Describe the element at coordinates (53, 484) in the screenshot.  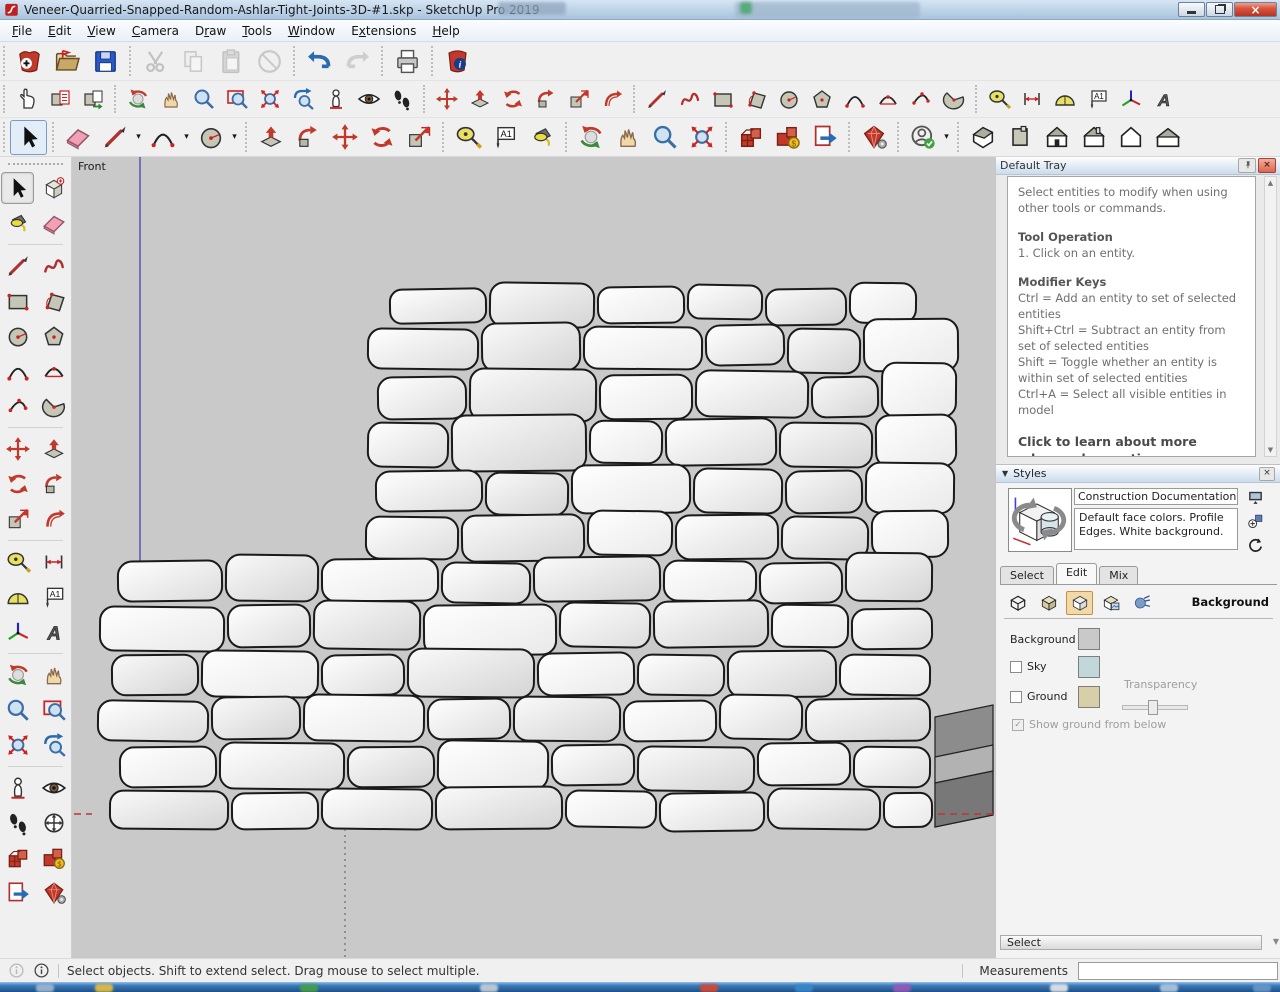
I see `follow-me-button` at that location.